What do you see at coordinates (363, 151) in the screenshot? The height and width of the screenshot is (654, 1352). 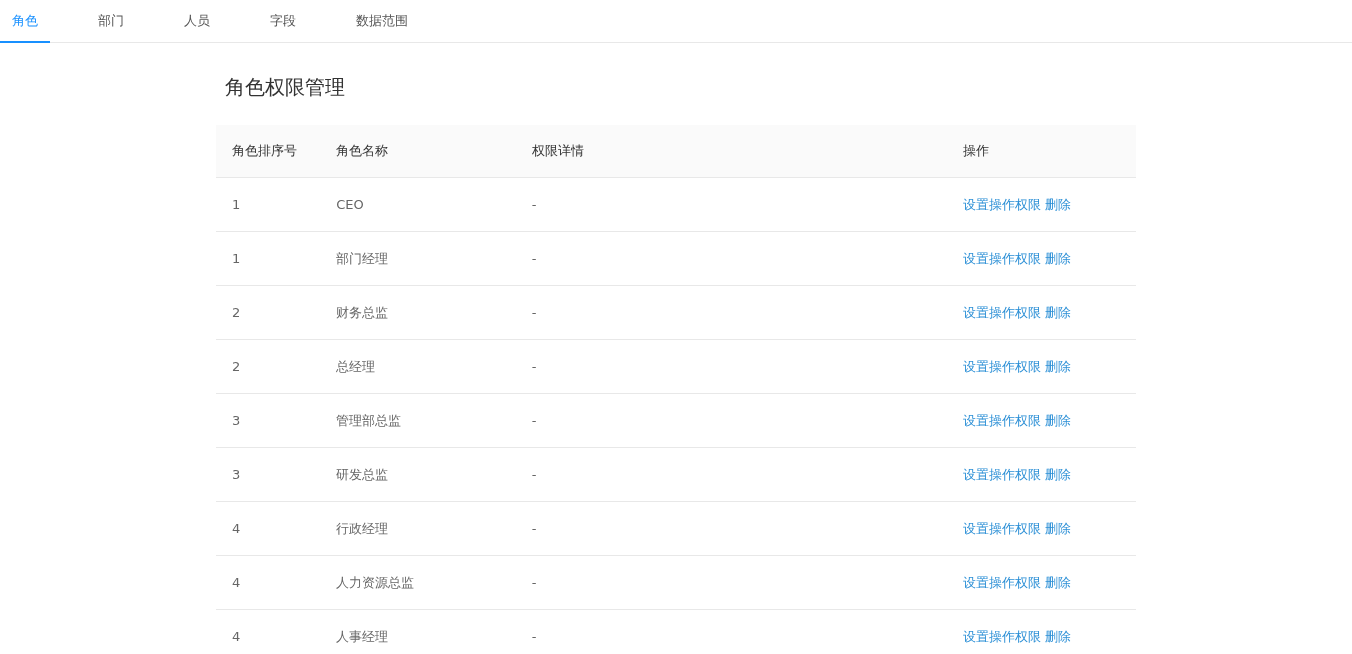 I see `column-header: 角色名称` at bounding box center [363, 151].